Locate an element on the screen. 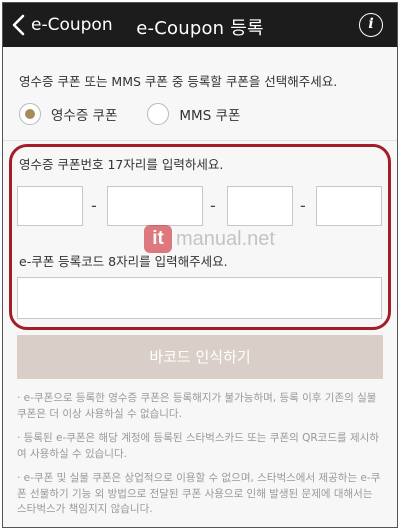 The image size is (400, 530). receipt-code-label: 영수증 쿠폰번호 17자리를 입력하세요. is located at coordinates (121, 164).